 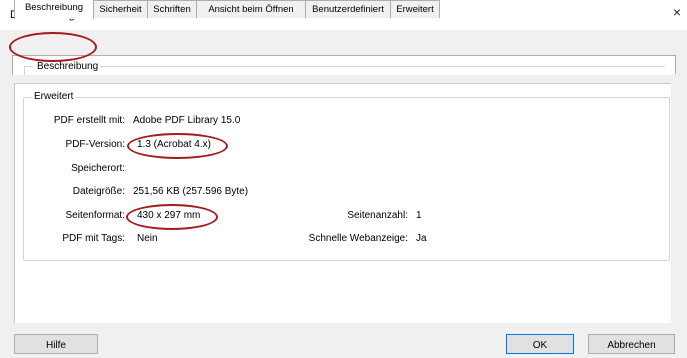 What do you see at coordinates (53, 47) in the screenshot?
I see `highlight-ellipse-tab` at bounding box center [53, 47].